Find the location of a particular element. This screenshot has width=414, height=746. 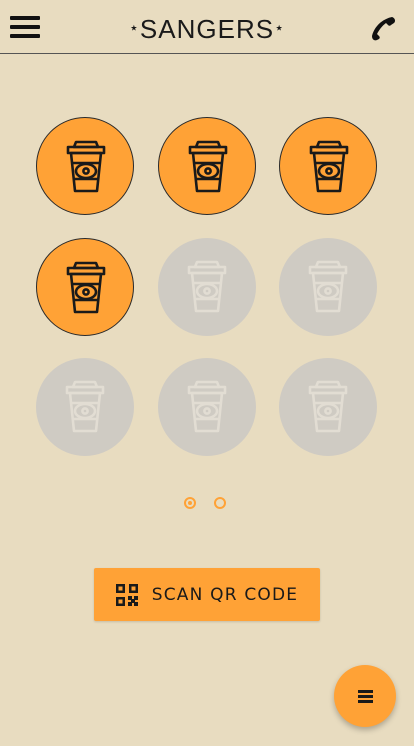

scan-qr-button: SCAN QR CODE is located at coordinates (207, 594).